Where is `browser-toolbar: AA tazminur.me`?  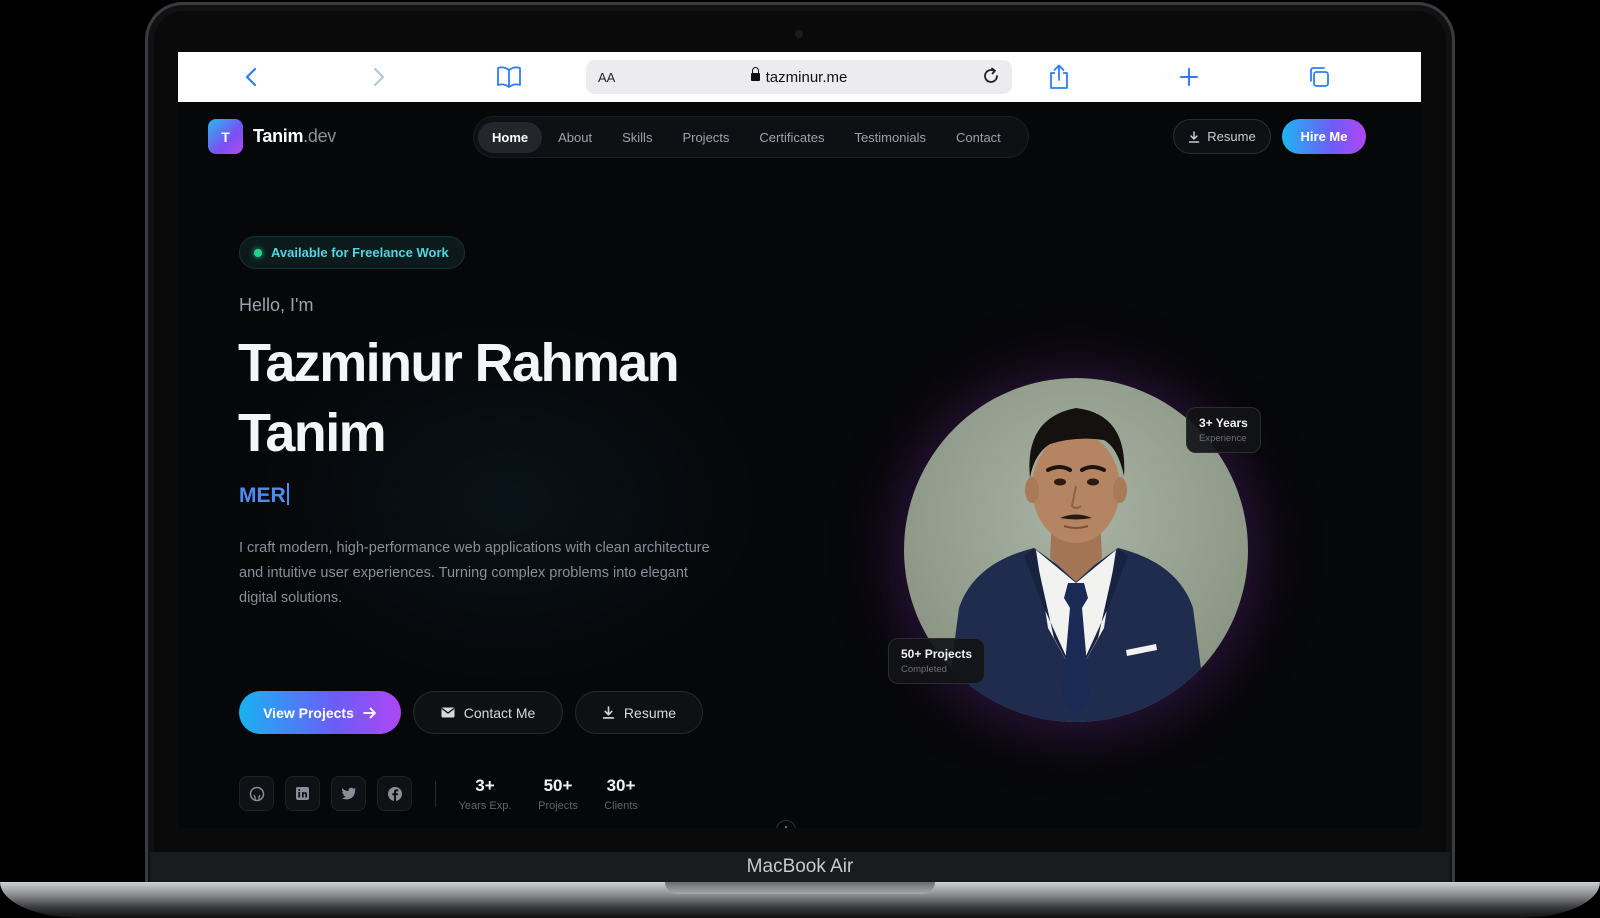
browser-toolbar: AA tazminur.me is located at coordinates (799, 77).